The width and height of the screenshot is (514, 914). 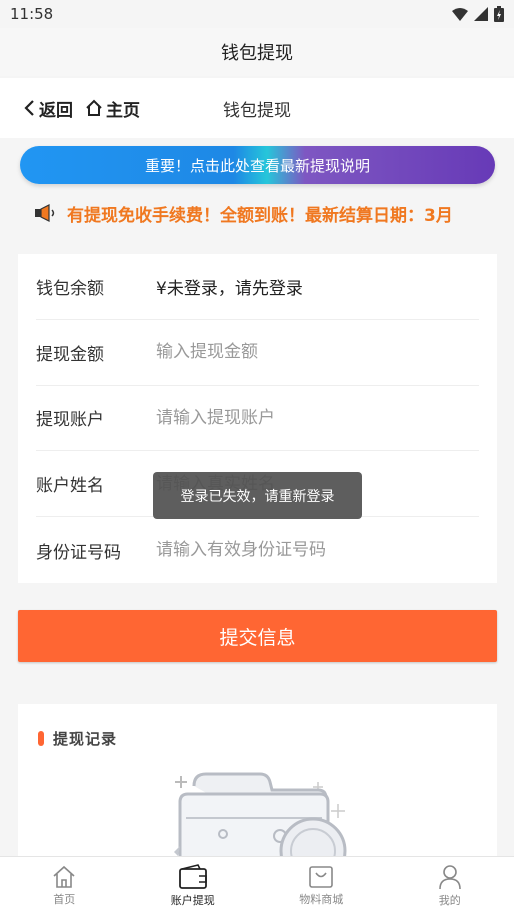 I want to click on status-icons, so click(x=478, y=14).